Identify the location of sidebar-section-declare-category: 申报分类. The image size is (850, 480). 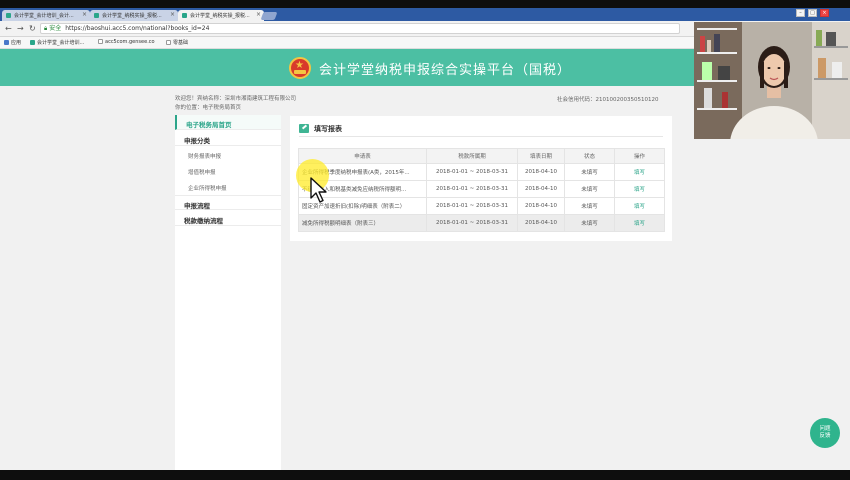
(228, 138).